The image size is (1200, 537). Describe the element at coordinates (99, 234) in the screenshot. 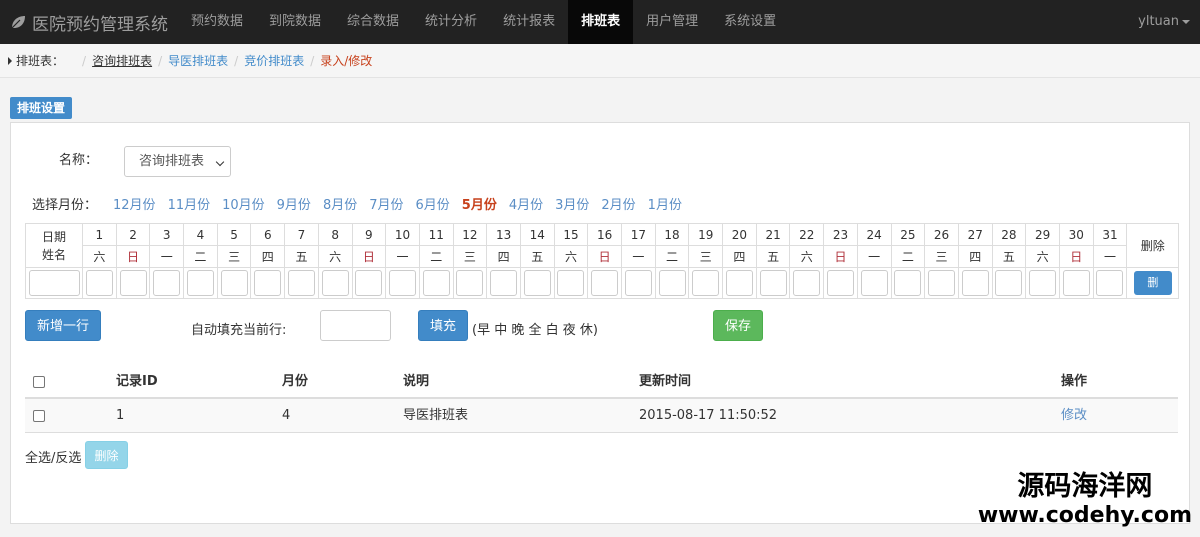

I see `day-header: 1` at that location.